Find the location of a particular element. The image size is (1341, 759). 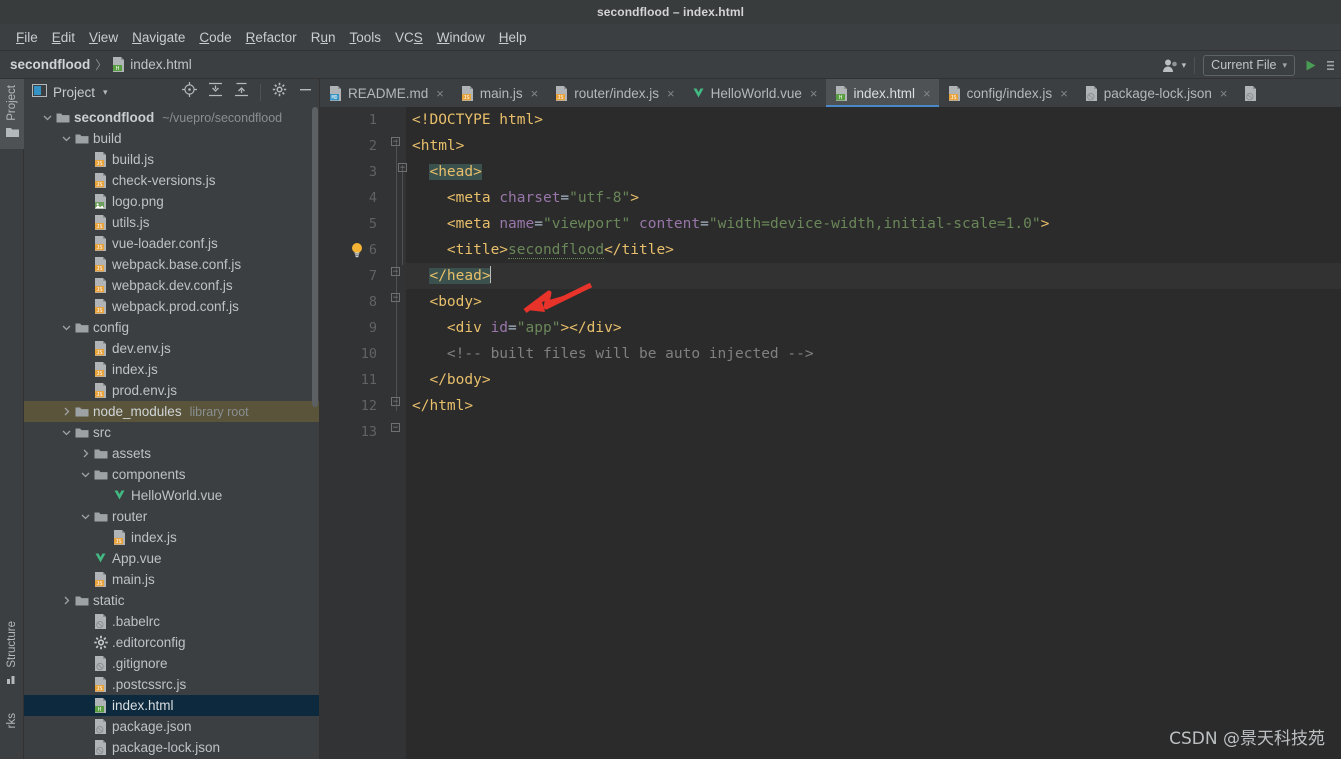

tree-node-vue-loader-conf-js: JS vue-loader.conf.js is located at coordinates (171, 243).